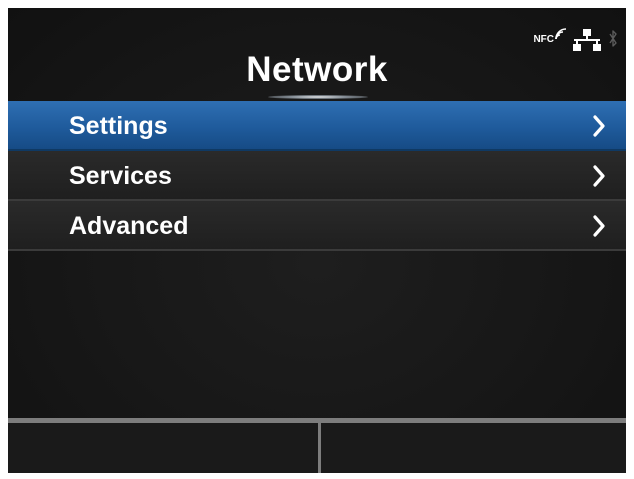 The image size is (634, 479). I want to click on menu-item-settings: Settings, so click(317, 126).